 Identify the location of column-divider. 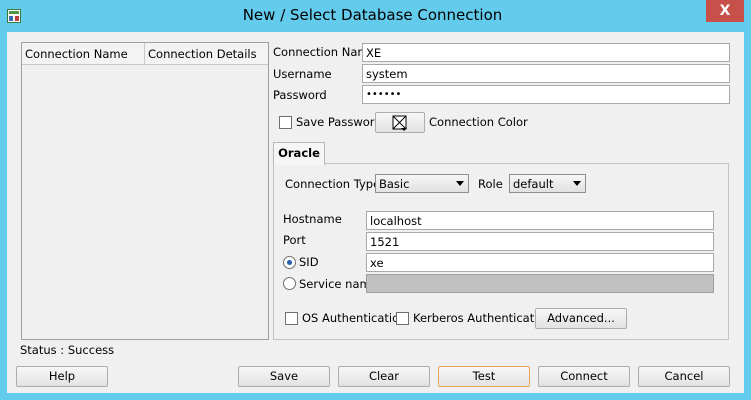
(144, 54).